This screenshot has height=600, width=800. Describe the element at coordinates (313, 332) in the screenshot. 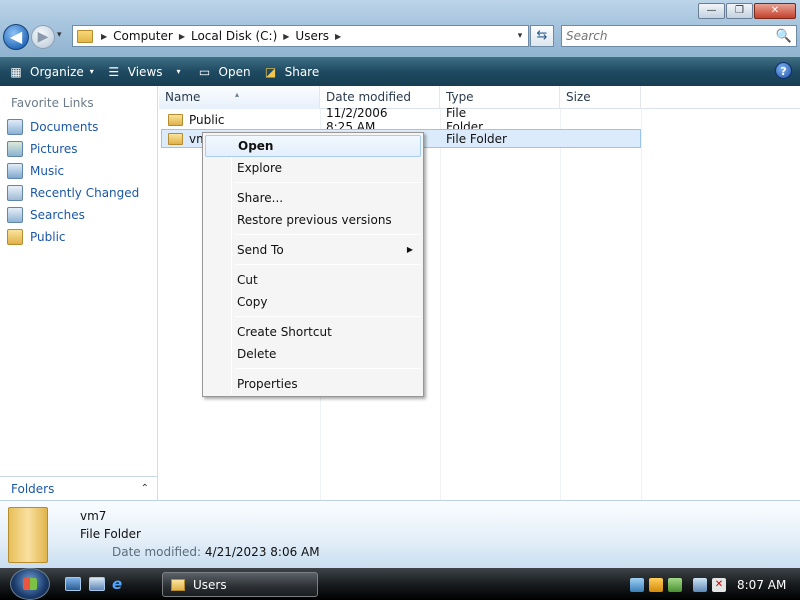

I see `menu-item-create-shortcut: Create Shortcut` at that location.